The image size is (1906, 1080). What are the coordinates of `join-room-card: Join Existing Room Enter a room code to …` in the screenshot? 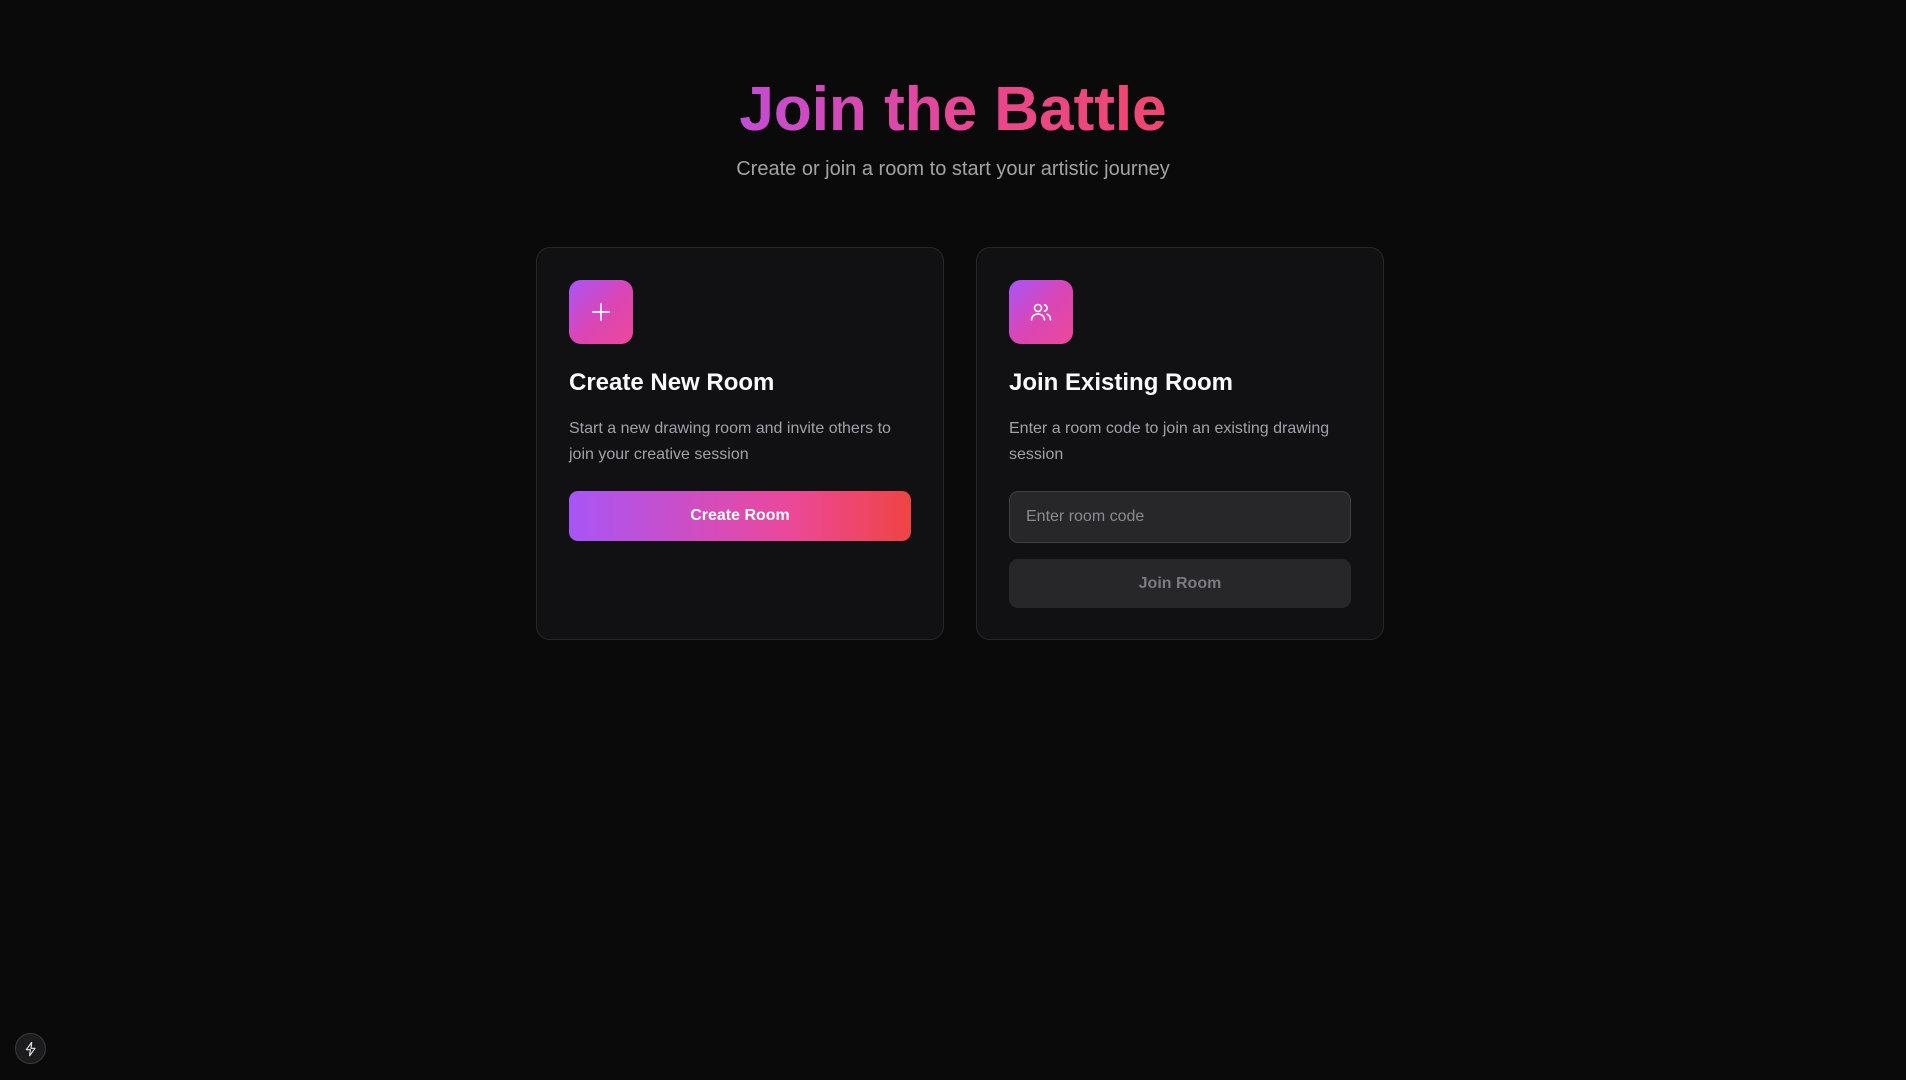 It's located at (1180, 443).